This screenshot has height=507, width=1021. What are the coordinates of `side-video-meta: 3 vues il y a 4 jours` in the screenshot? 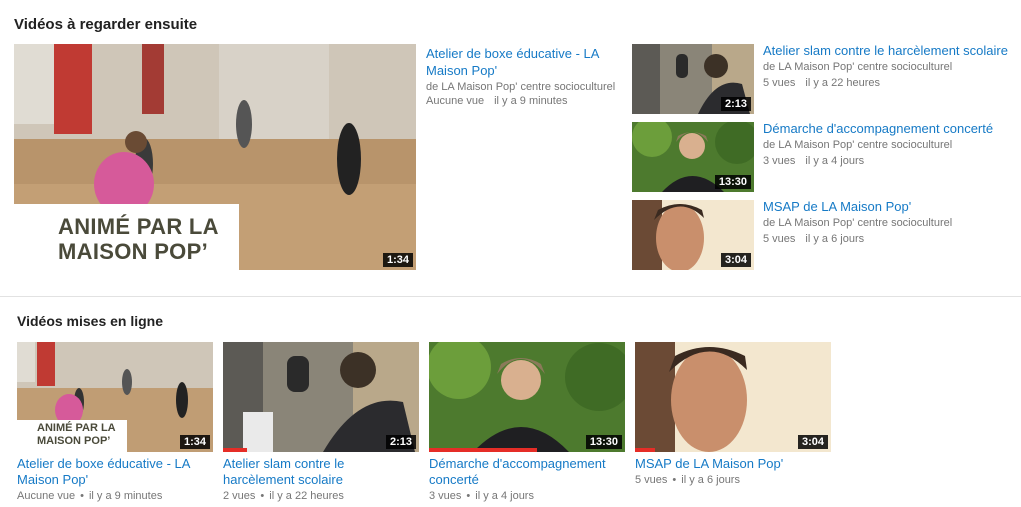 It's located at (813, 161).